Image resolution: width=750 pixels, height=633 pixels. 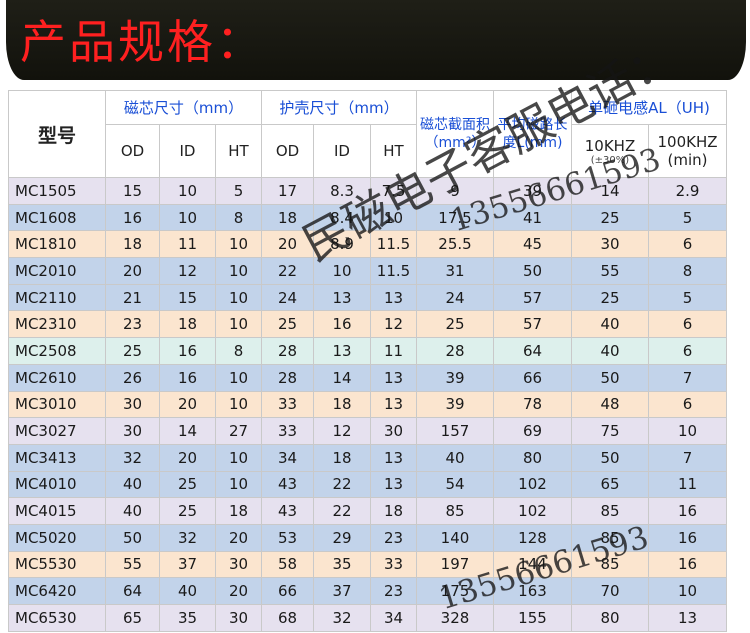 I want to click on case-ht-cell: 7.5, so click(x=393, y=191).